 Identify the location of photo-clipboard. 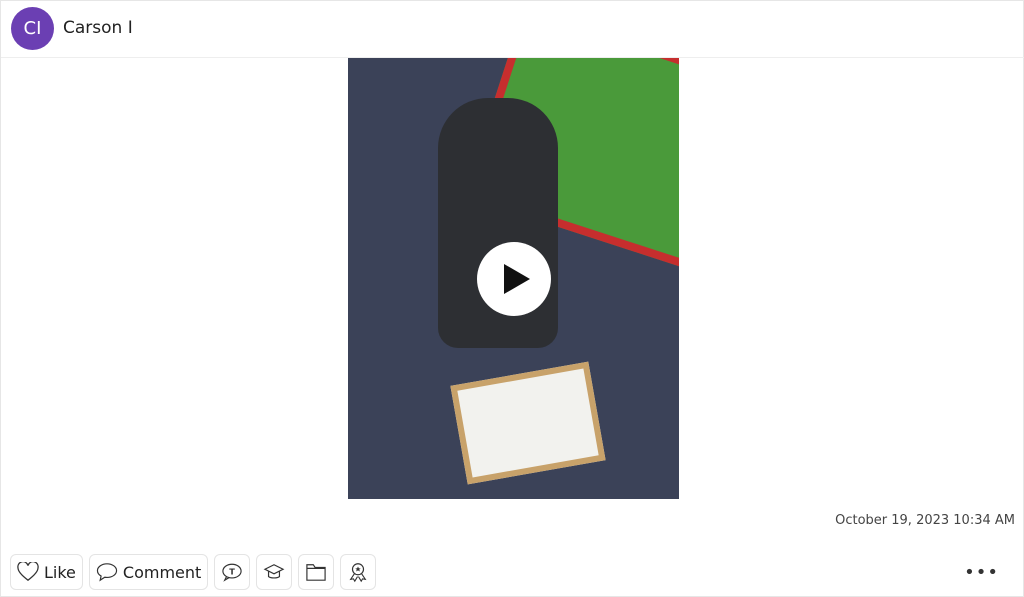
(528, 423).